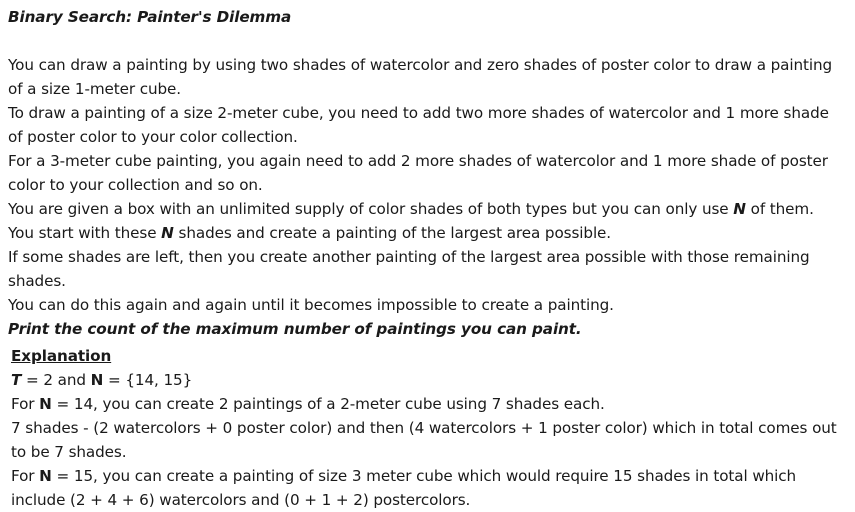  I want to click on variable-t: T, so click(16, 380).